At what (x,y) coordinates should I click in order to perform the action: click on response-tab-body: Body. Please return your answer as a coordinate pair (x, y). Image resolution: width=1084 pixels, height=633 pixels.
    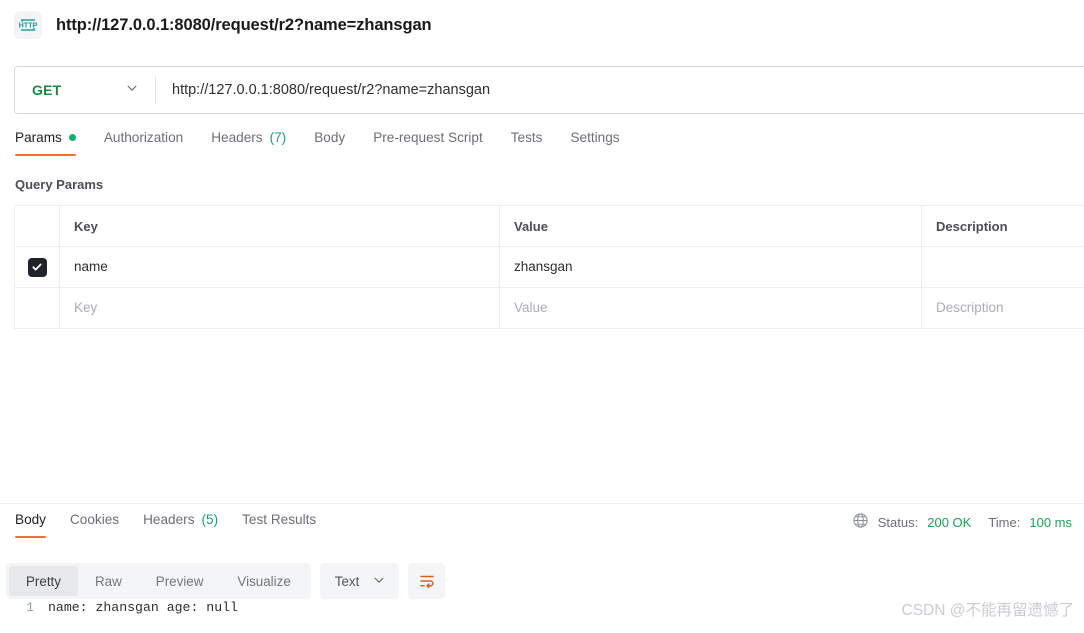
    Looking at the image, I should click on (30, 523).